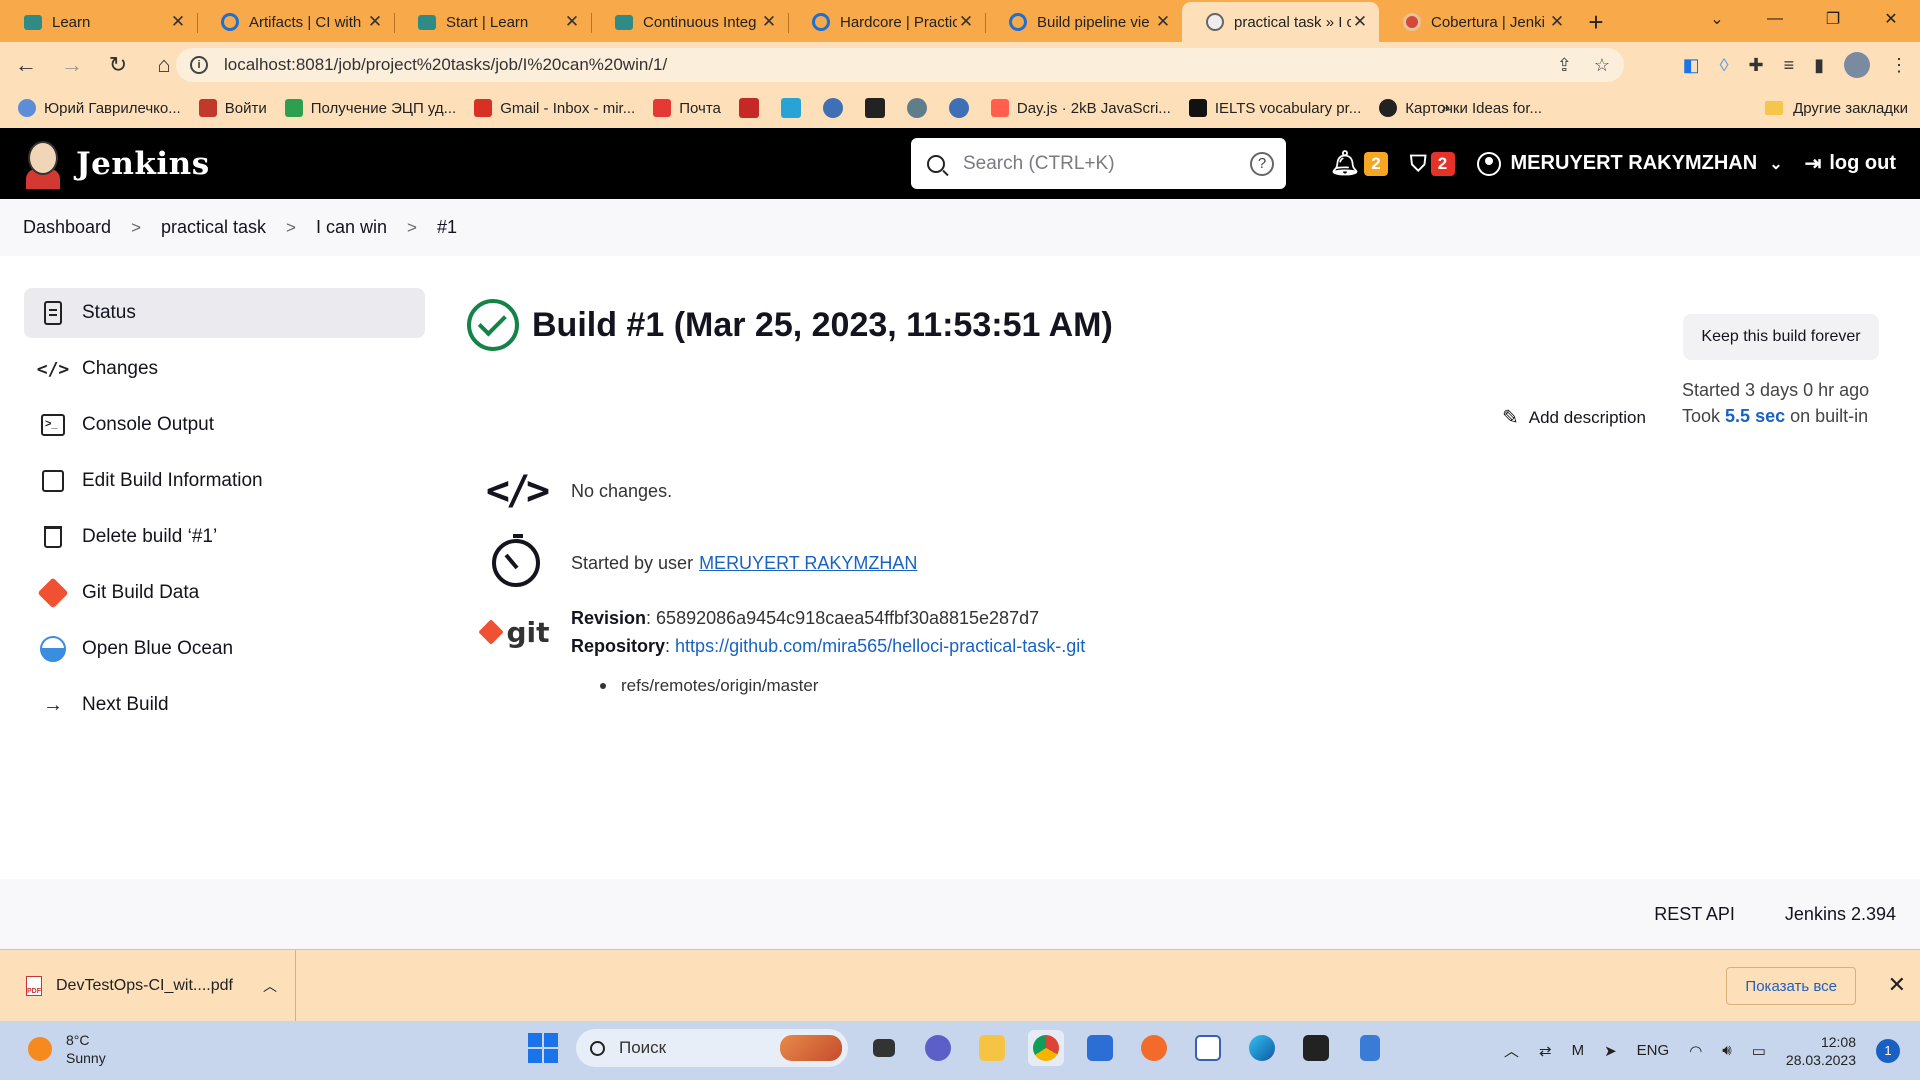 This screenshot has height=1080, width=1920. I want to click on browser-tab: Build pipeline vie ✕, so click(1083, 22).